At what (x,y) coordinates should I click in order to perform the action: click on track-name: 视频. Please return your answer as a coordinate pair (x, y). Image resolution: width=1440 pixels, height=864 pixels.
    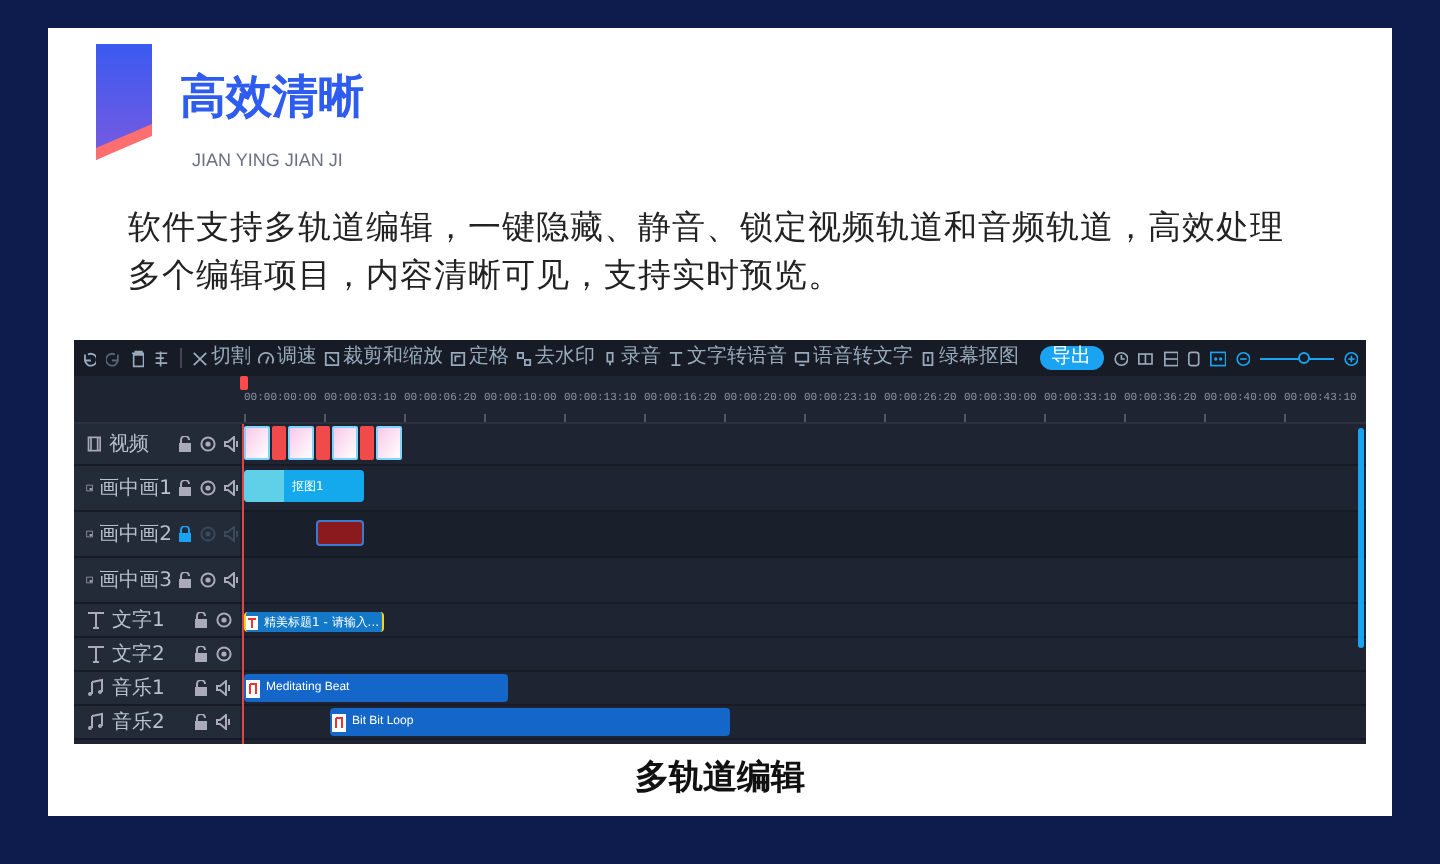
    Looking at the image, I should click on (129, 445).